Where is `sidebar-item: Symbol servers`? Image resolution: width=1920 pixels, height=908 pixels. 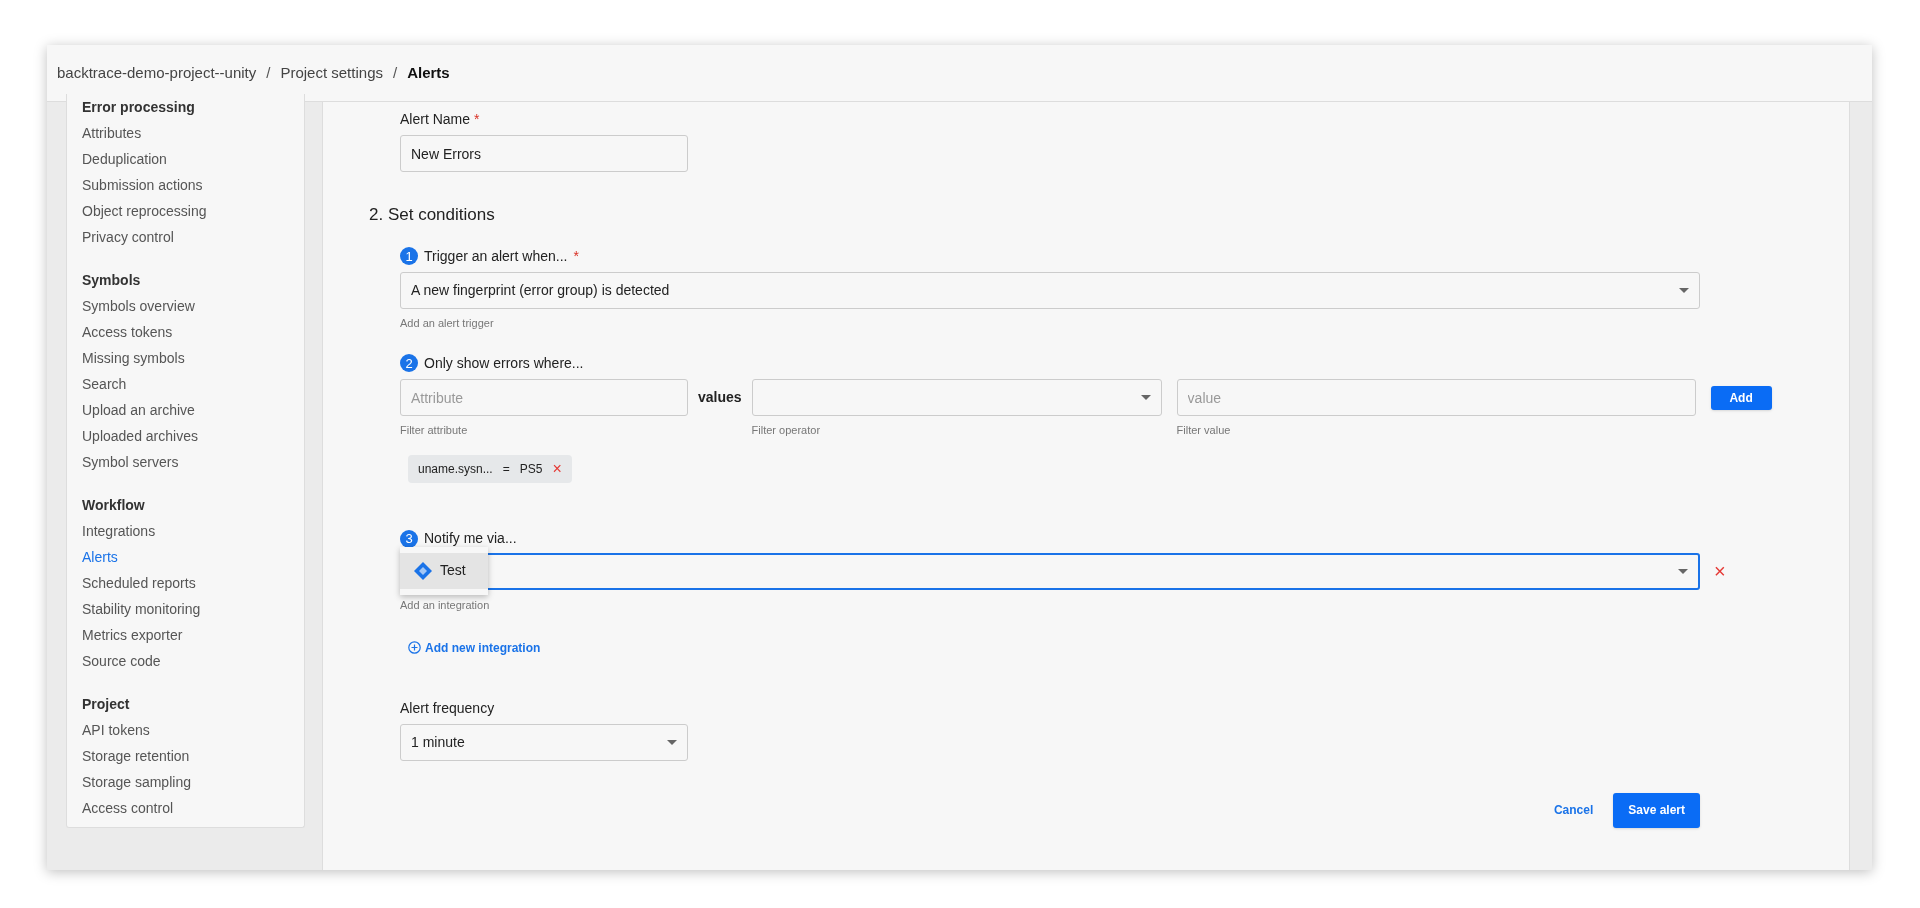 sidebar-item: Symbol servers is located at coordinates (185, 462).